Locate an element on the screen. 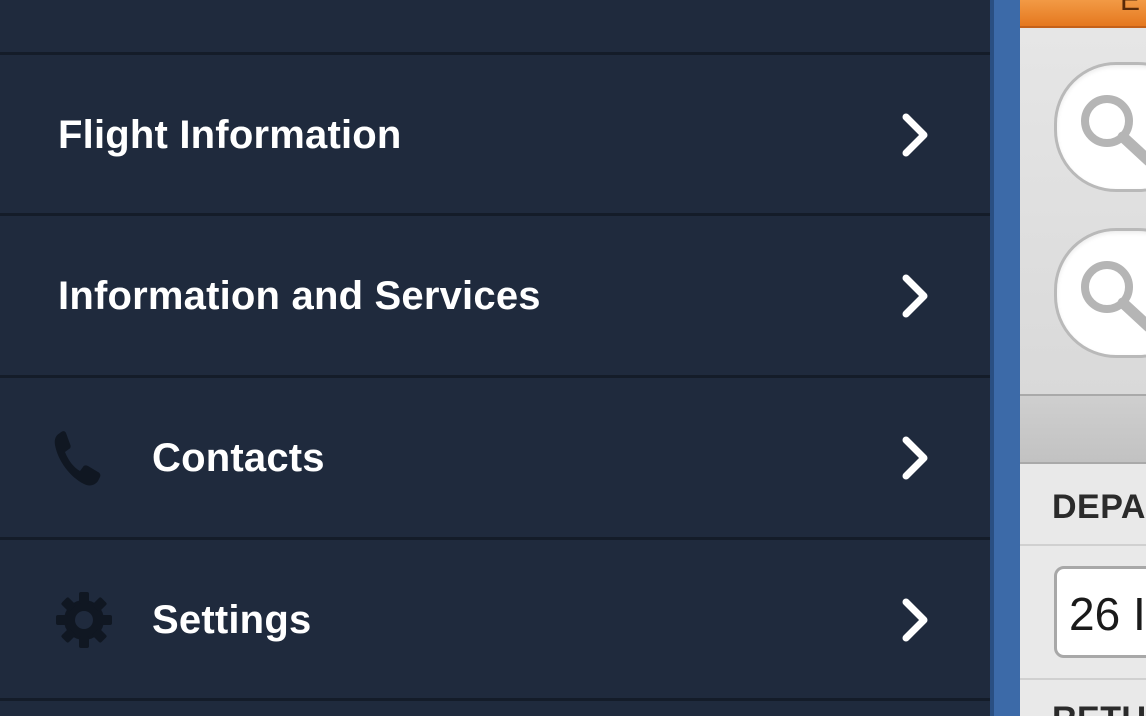 The image size is (1146, 716). top-action-bar: E is located at coordinates (1083, 14).